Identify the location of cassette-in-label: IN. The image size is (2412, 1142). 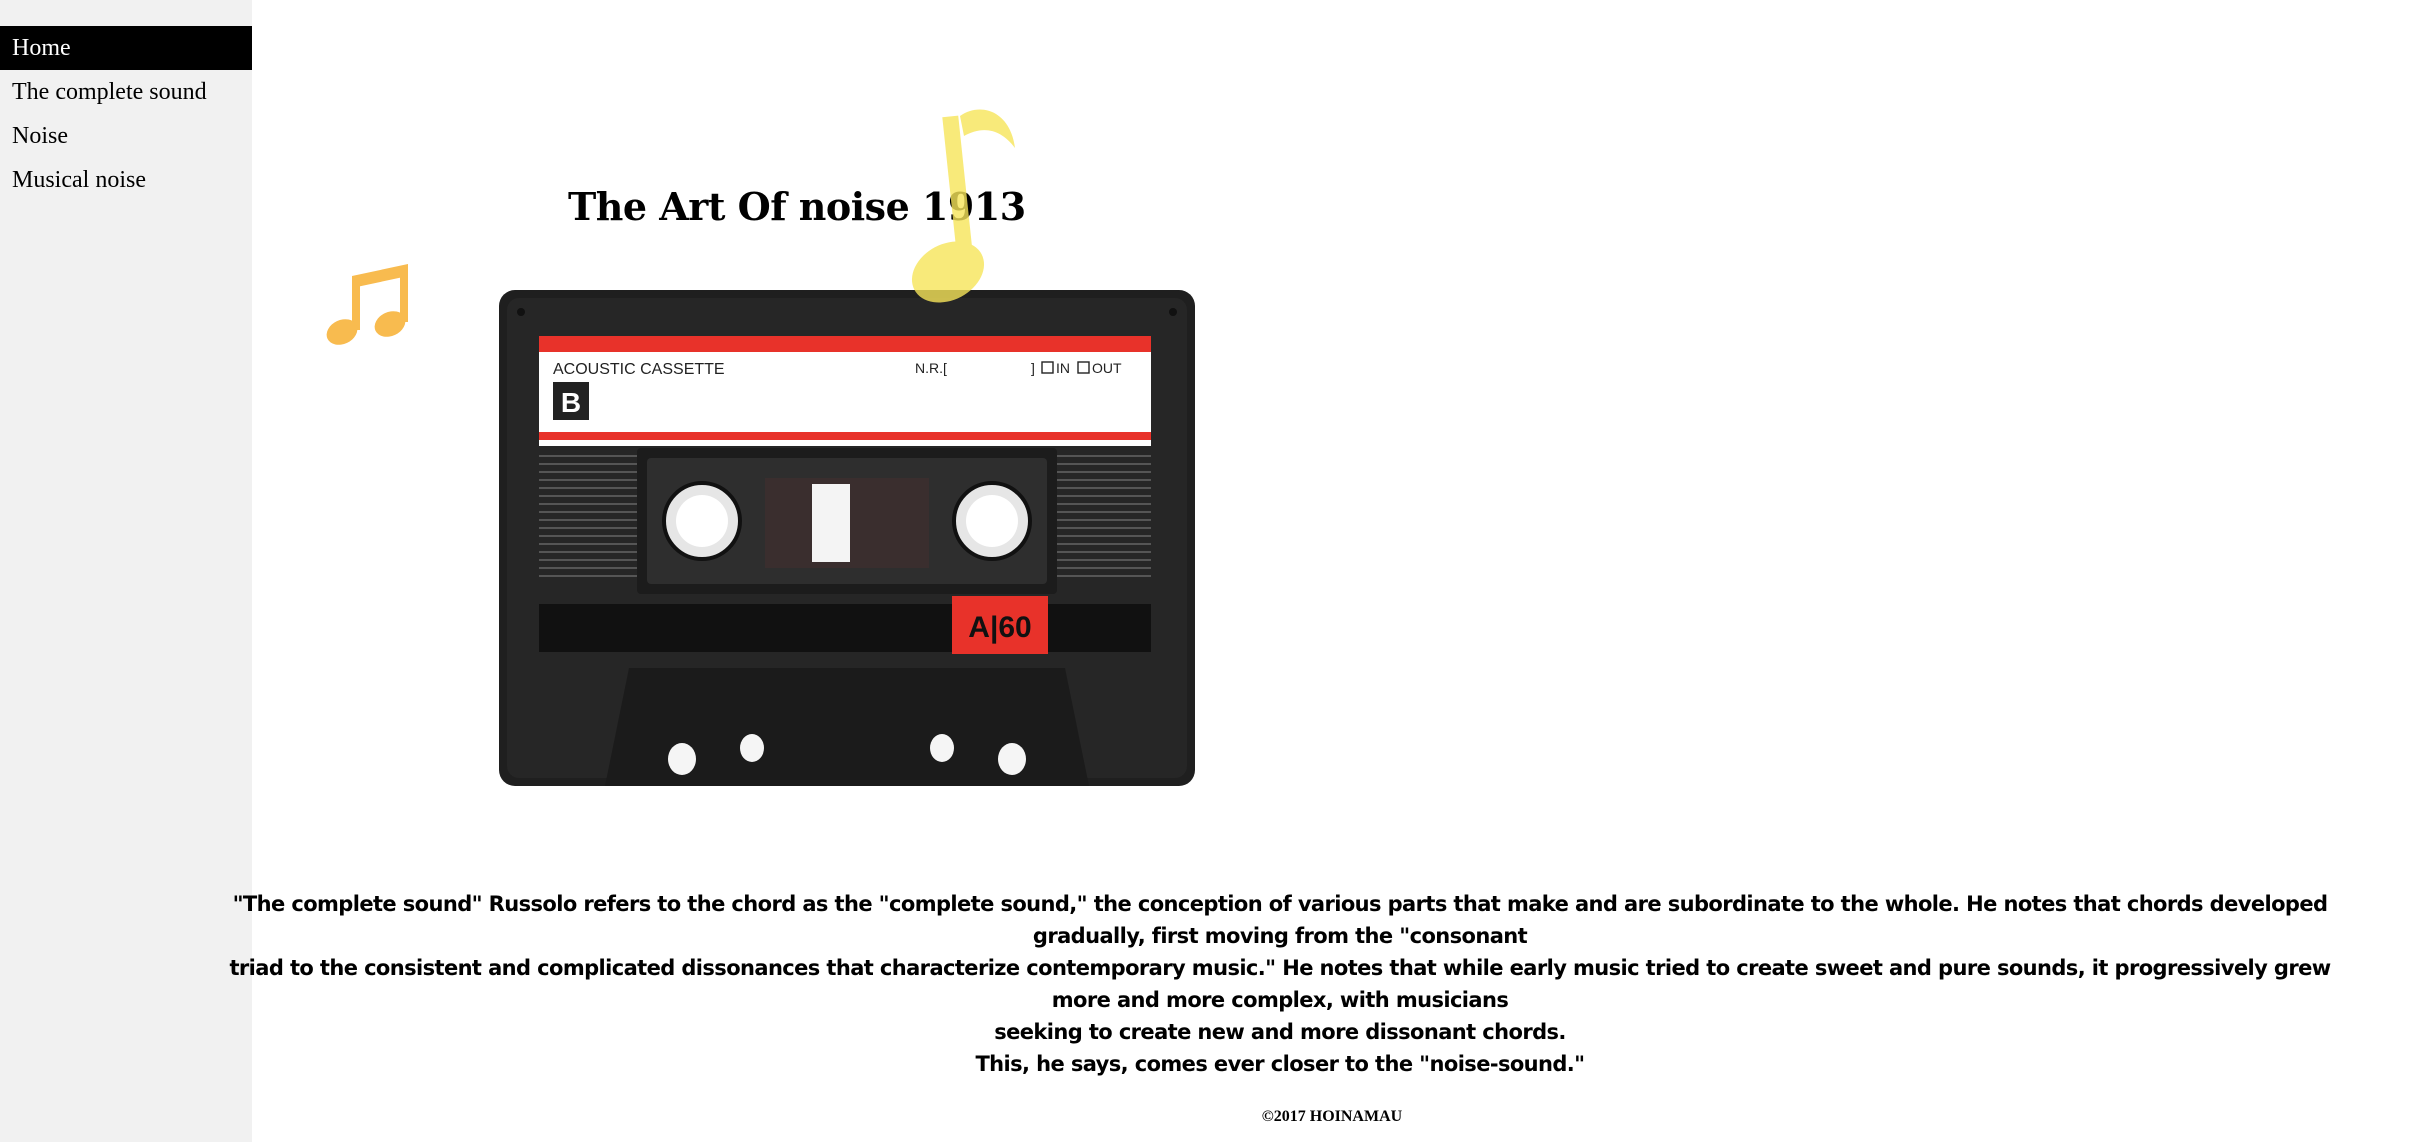
(1063, 368).